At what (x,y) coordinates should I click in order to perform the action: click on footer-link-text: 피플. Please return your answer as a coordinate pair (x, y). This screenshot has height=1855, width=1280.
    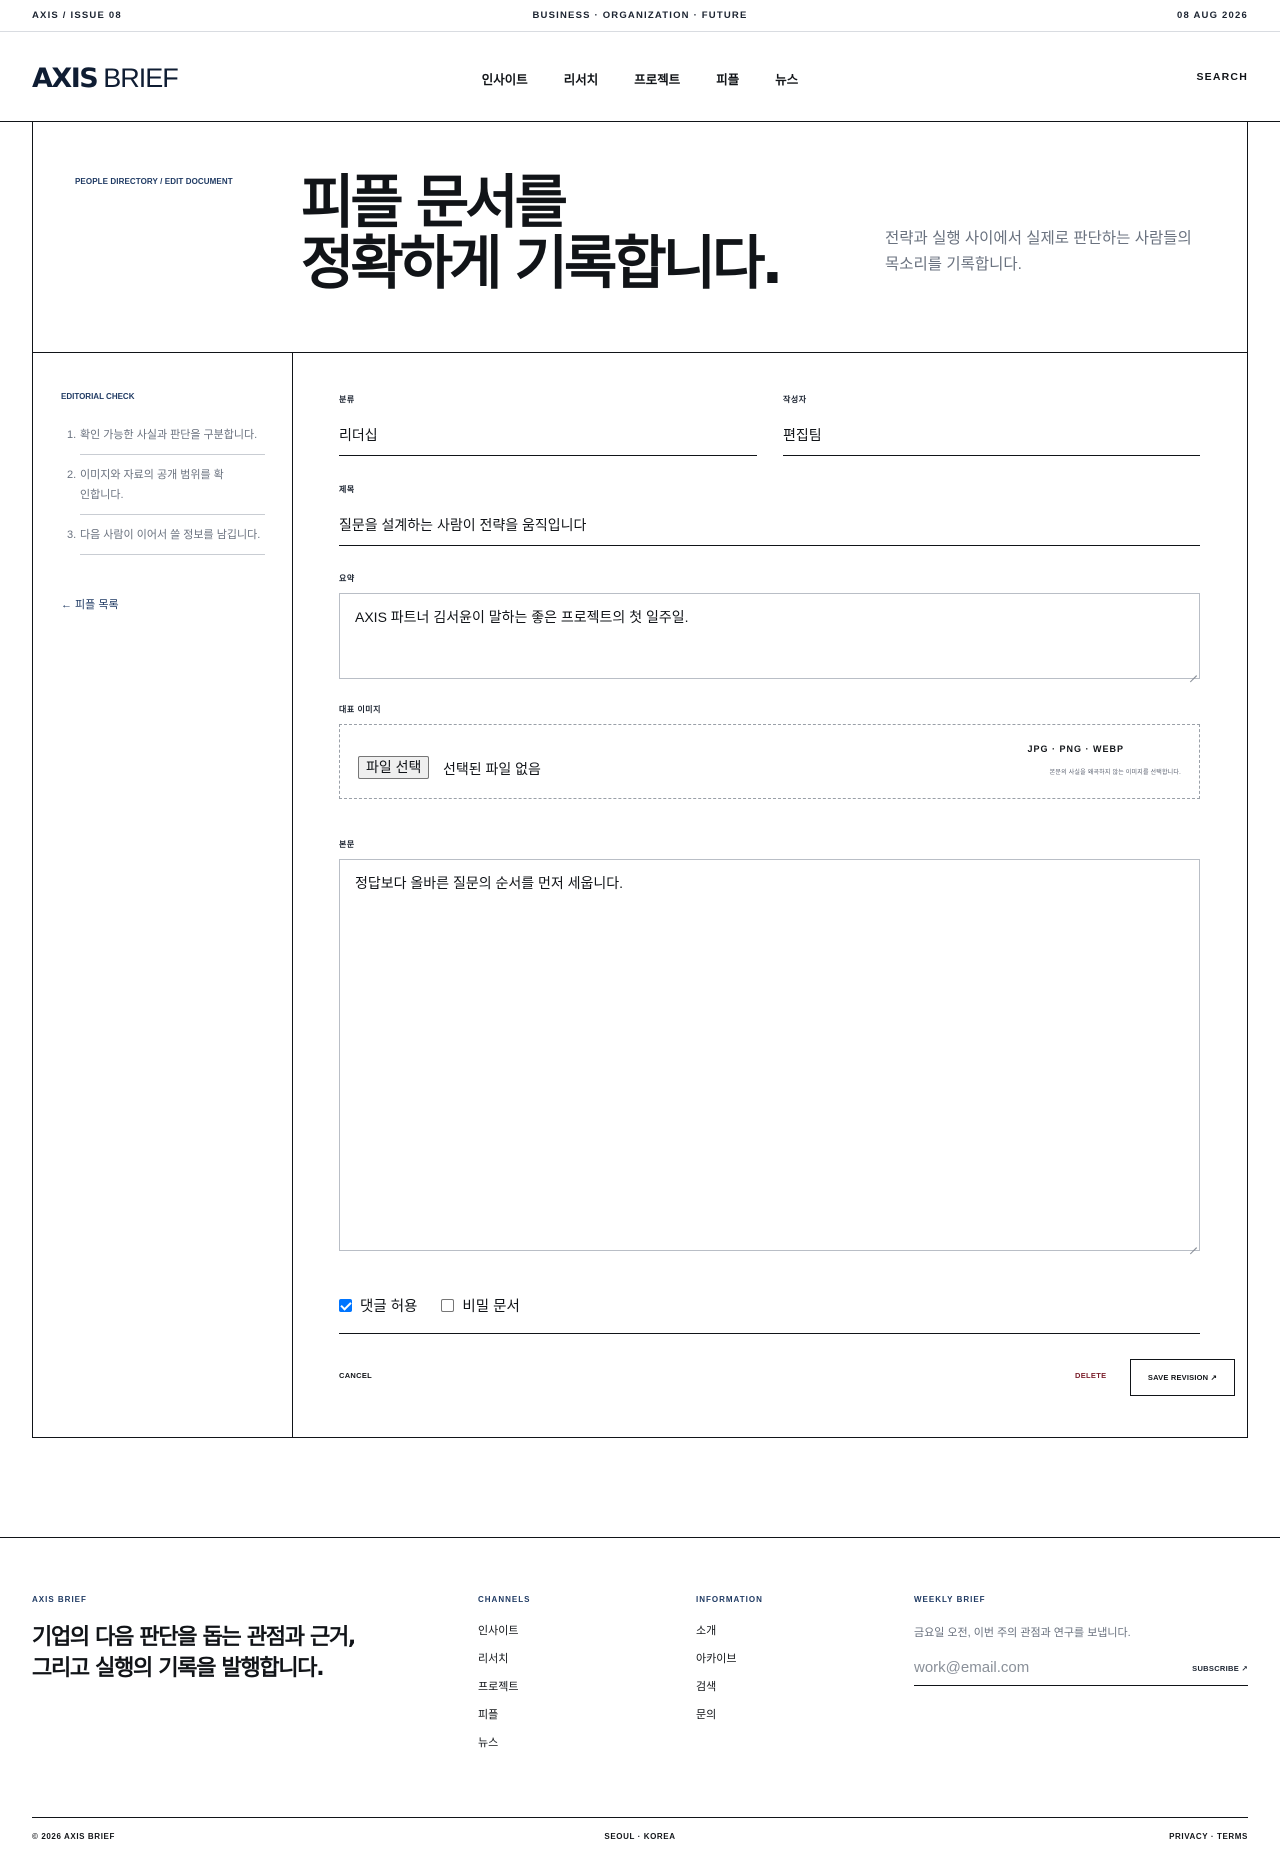
    Looking at the image, I should click on (488, 1715).